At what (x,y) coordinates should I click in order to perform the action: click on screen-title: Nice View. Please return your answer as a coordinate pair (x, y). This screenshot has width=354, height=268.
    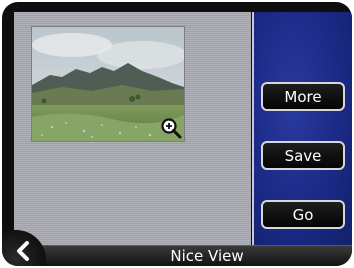
    Looking at the image, I should click on (207, 256).